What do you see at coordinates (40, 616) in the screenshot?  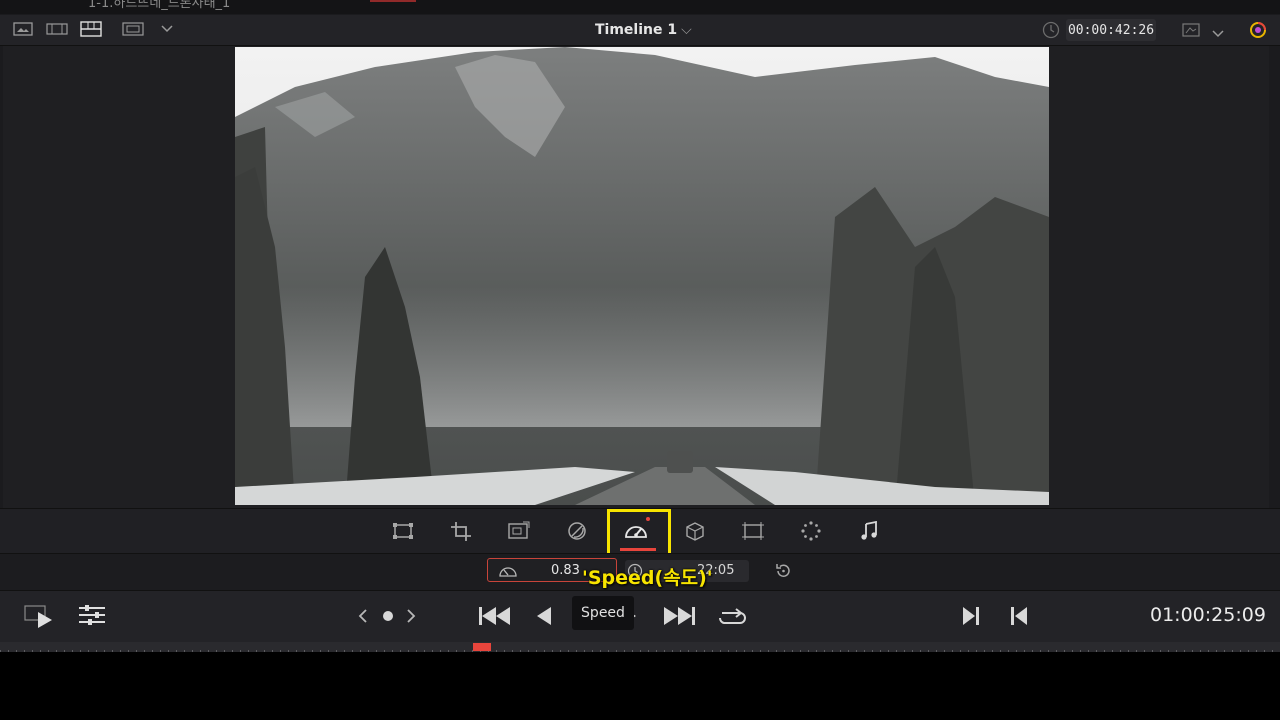 I see `clip-playback-icon` at bounding box center [40, 616].